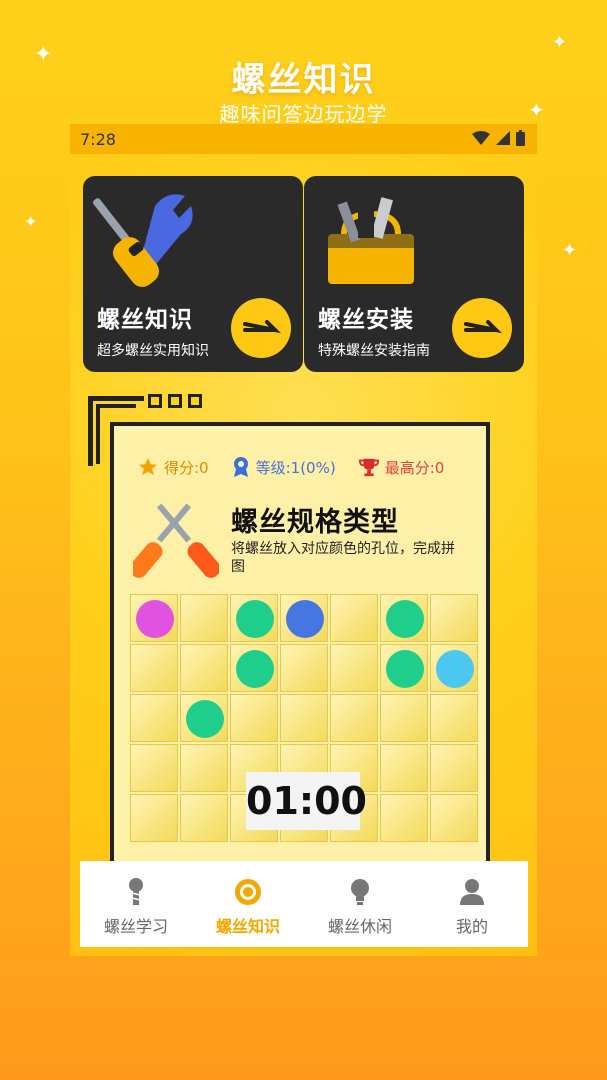 The width and height of the screenshot is (607, 1080). I want to click on bottom-tab-bar: 螺丝学习 螺丝知识 螺丝休闲 我的, so click(304, 904).